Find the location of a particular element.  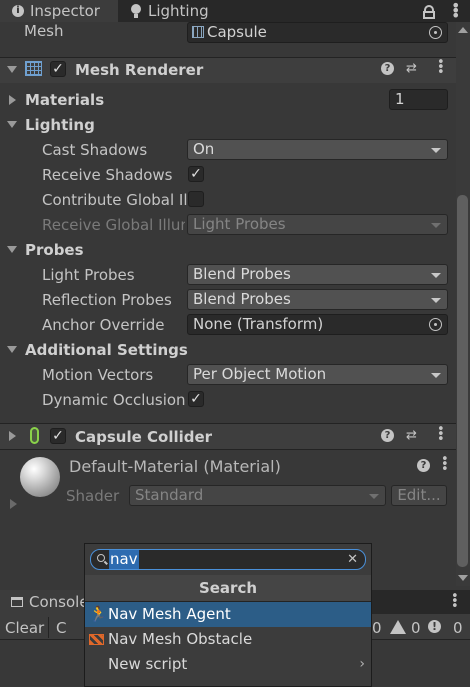

scrollbar-down-arrow is located at coordinates (463, 578).